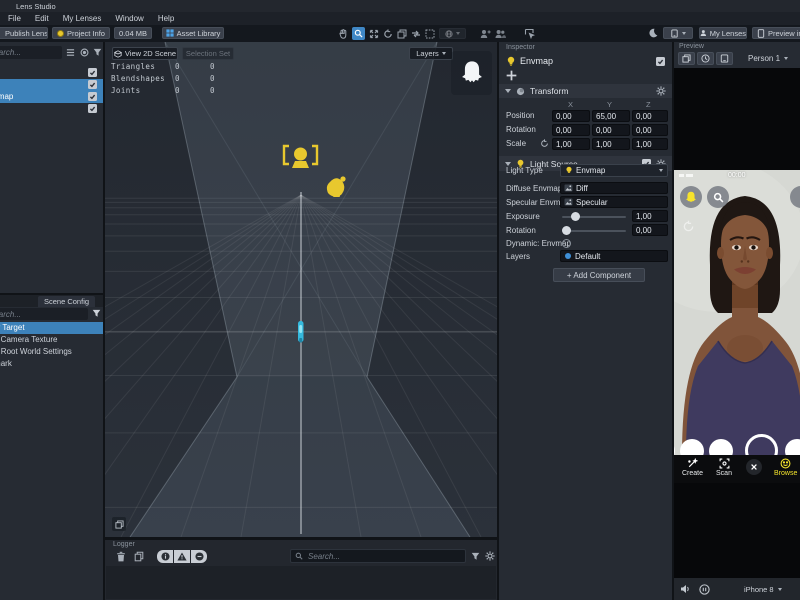 The width and height of the screenshot is (800, 600). What do you see at coordinates (566, 243) in the screenshot?
I see `dynamic-envmap-checkbox` at bounding box center [566, 243].